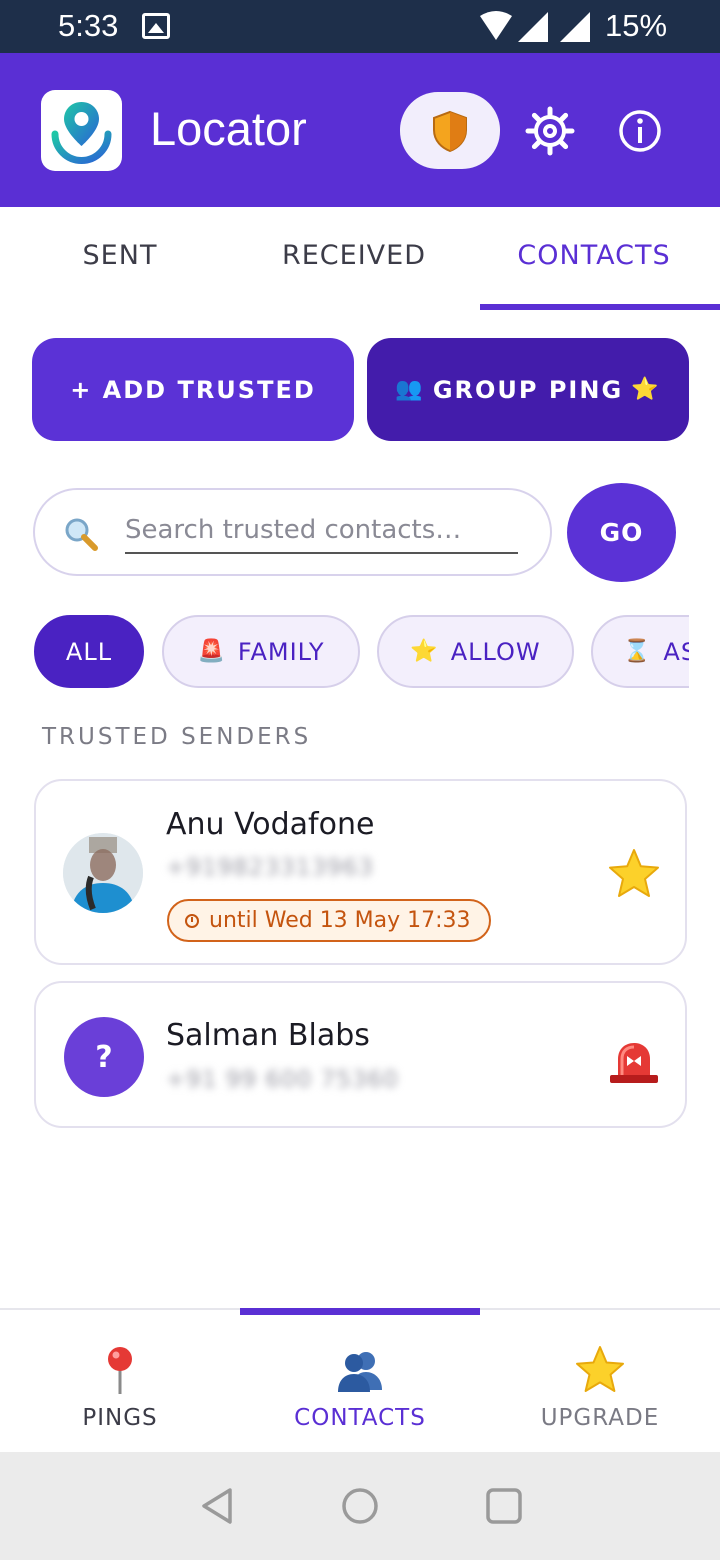 The height and width of the screenshot is (1560, 720). I want to click on tab-bar: SENT RECEIVED CONTACTS, so click(360, 258).